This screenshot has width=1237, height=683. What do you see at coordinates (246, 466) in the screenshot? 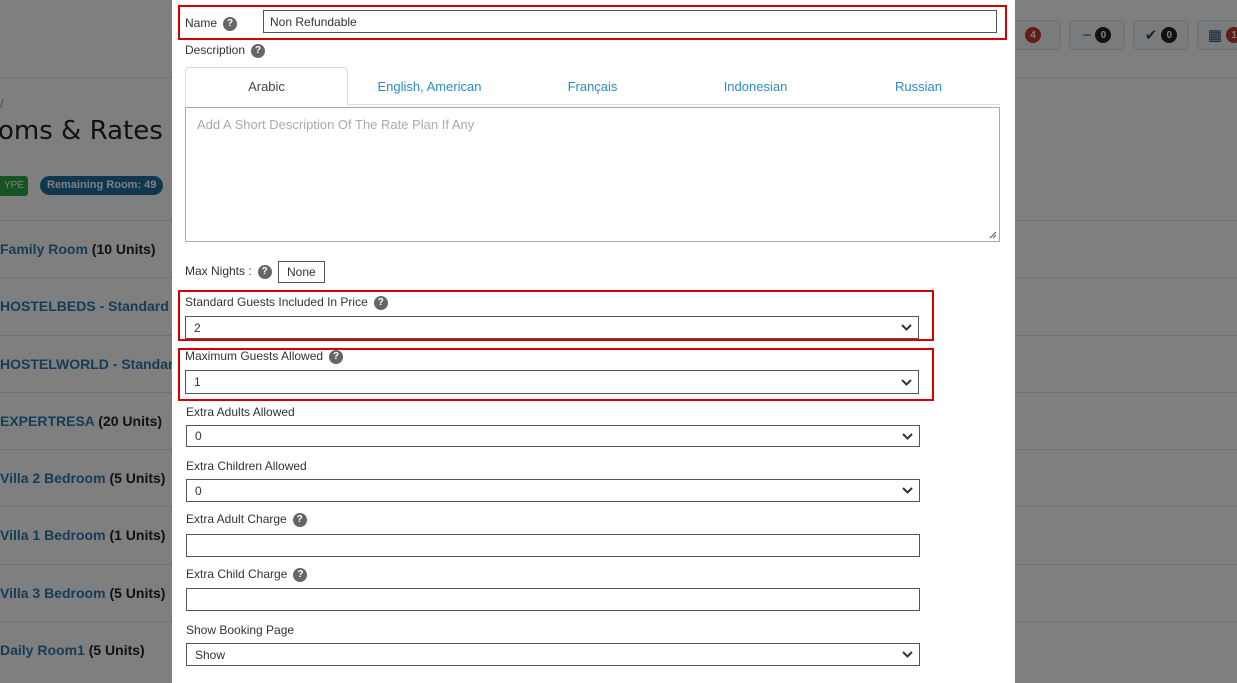
I see `extra-children-label: Extra Children Allowed` at bounding box center [246, 466].